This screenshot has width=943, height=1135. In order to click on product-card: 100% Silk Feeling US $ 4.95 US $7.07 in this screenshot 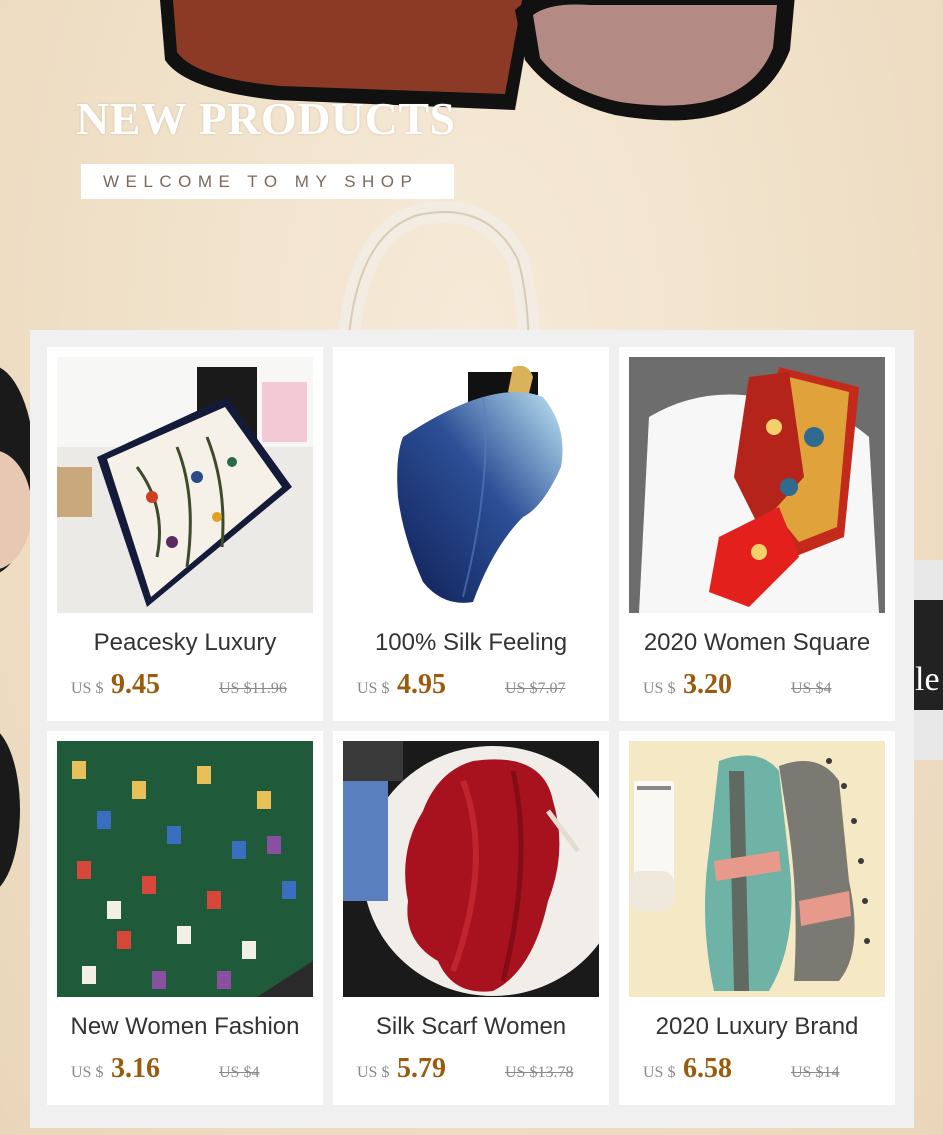, I will do `click(471, 534)`.